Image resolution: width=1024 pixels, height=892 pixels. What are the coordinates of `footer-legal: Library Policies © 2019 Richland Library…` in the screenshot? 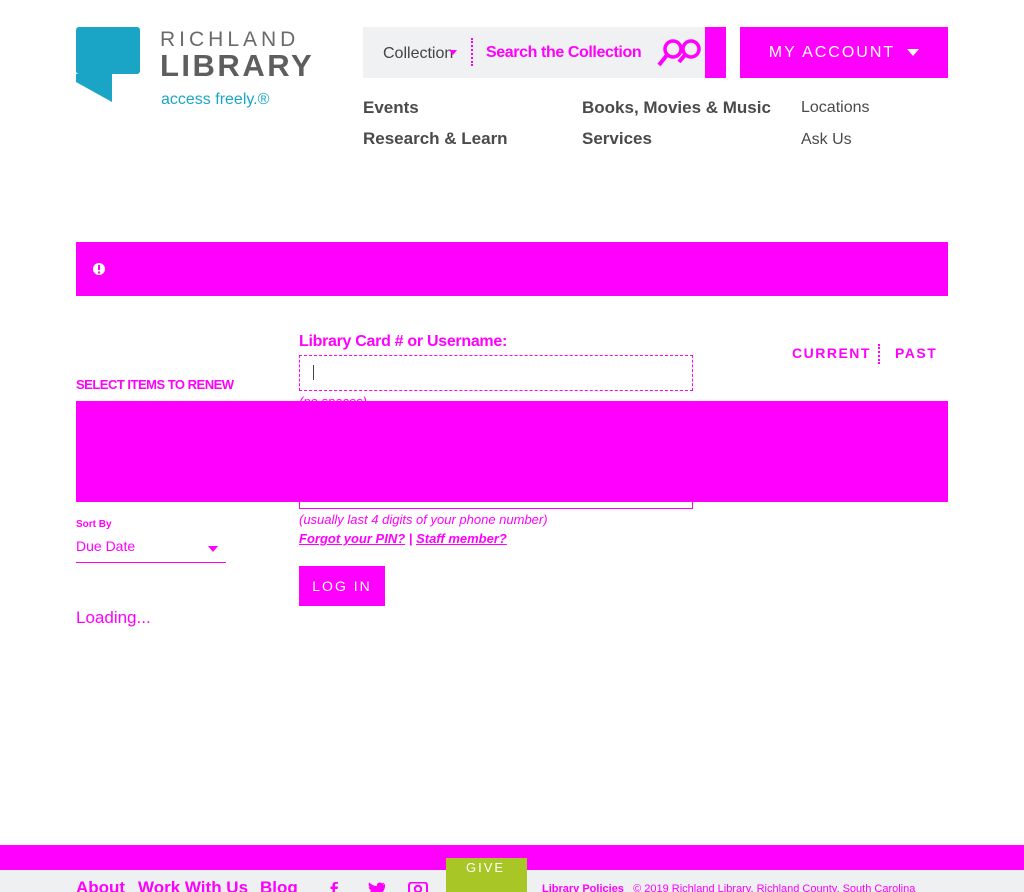 It's located at (728, 887).